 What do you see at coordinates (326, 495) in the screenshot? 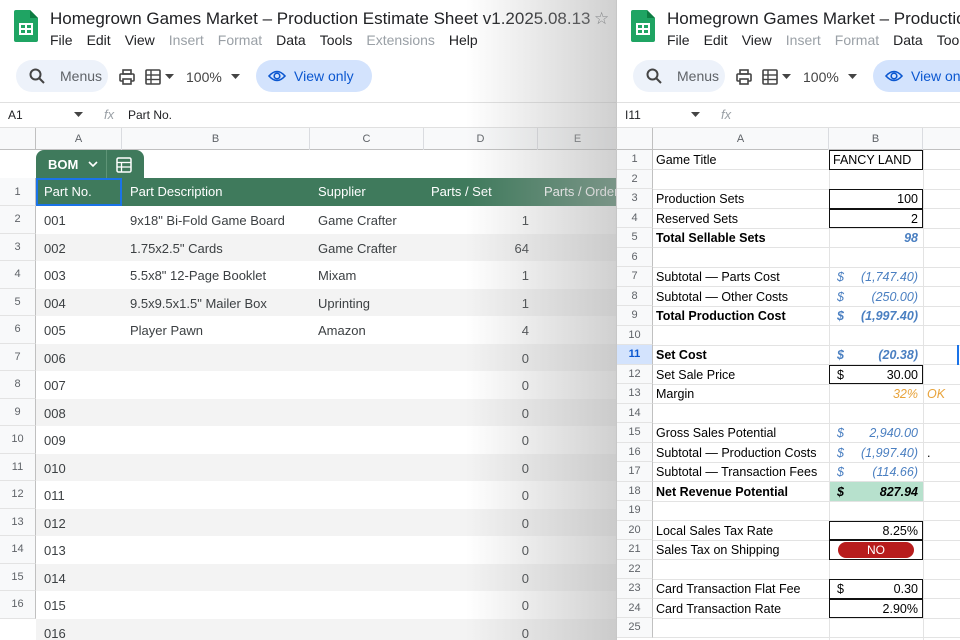
I see `table-row: 011 0` at bounding box center [326, 495].